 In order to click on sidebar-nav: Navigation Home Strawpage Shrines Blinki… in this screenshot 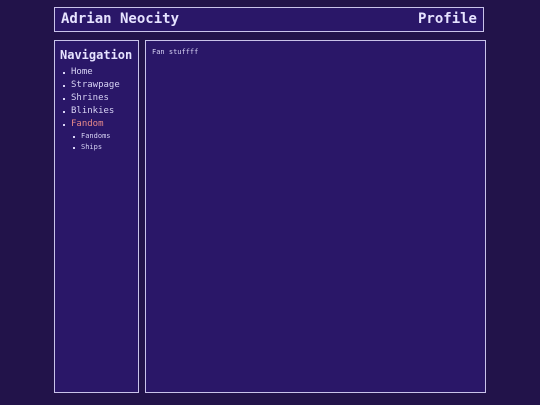, I will do `click(96, 216)`.